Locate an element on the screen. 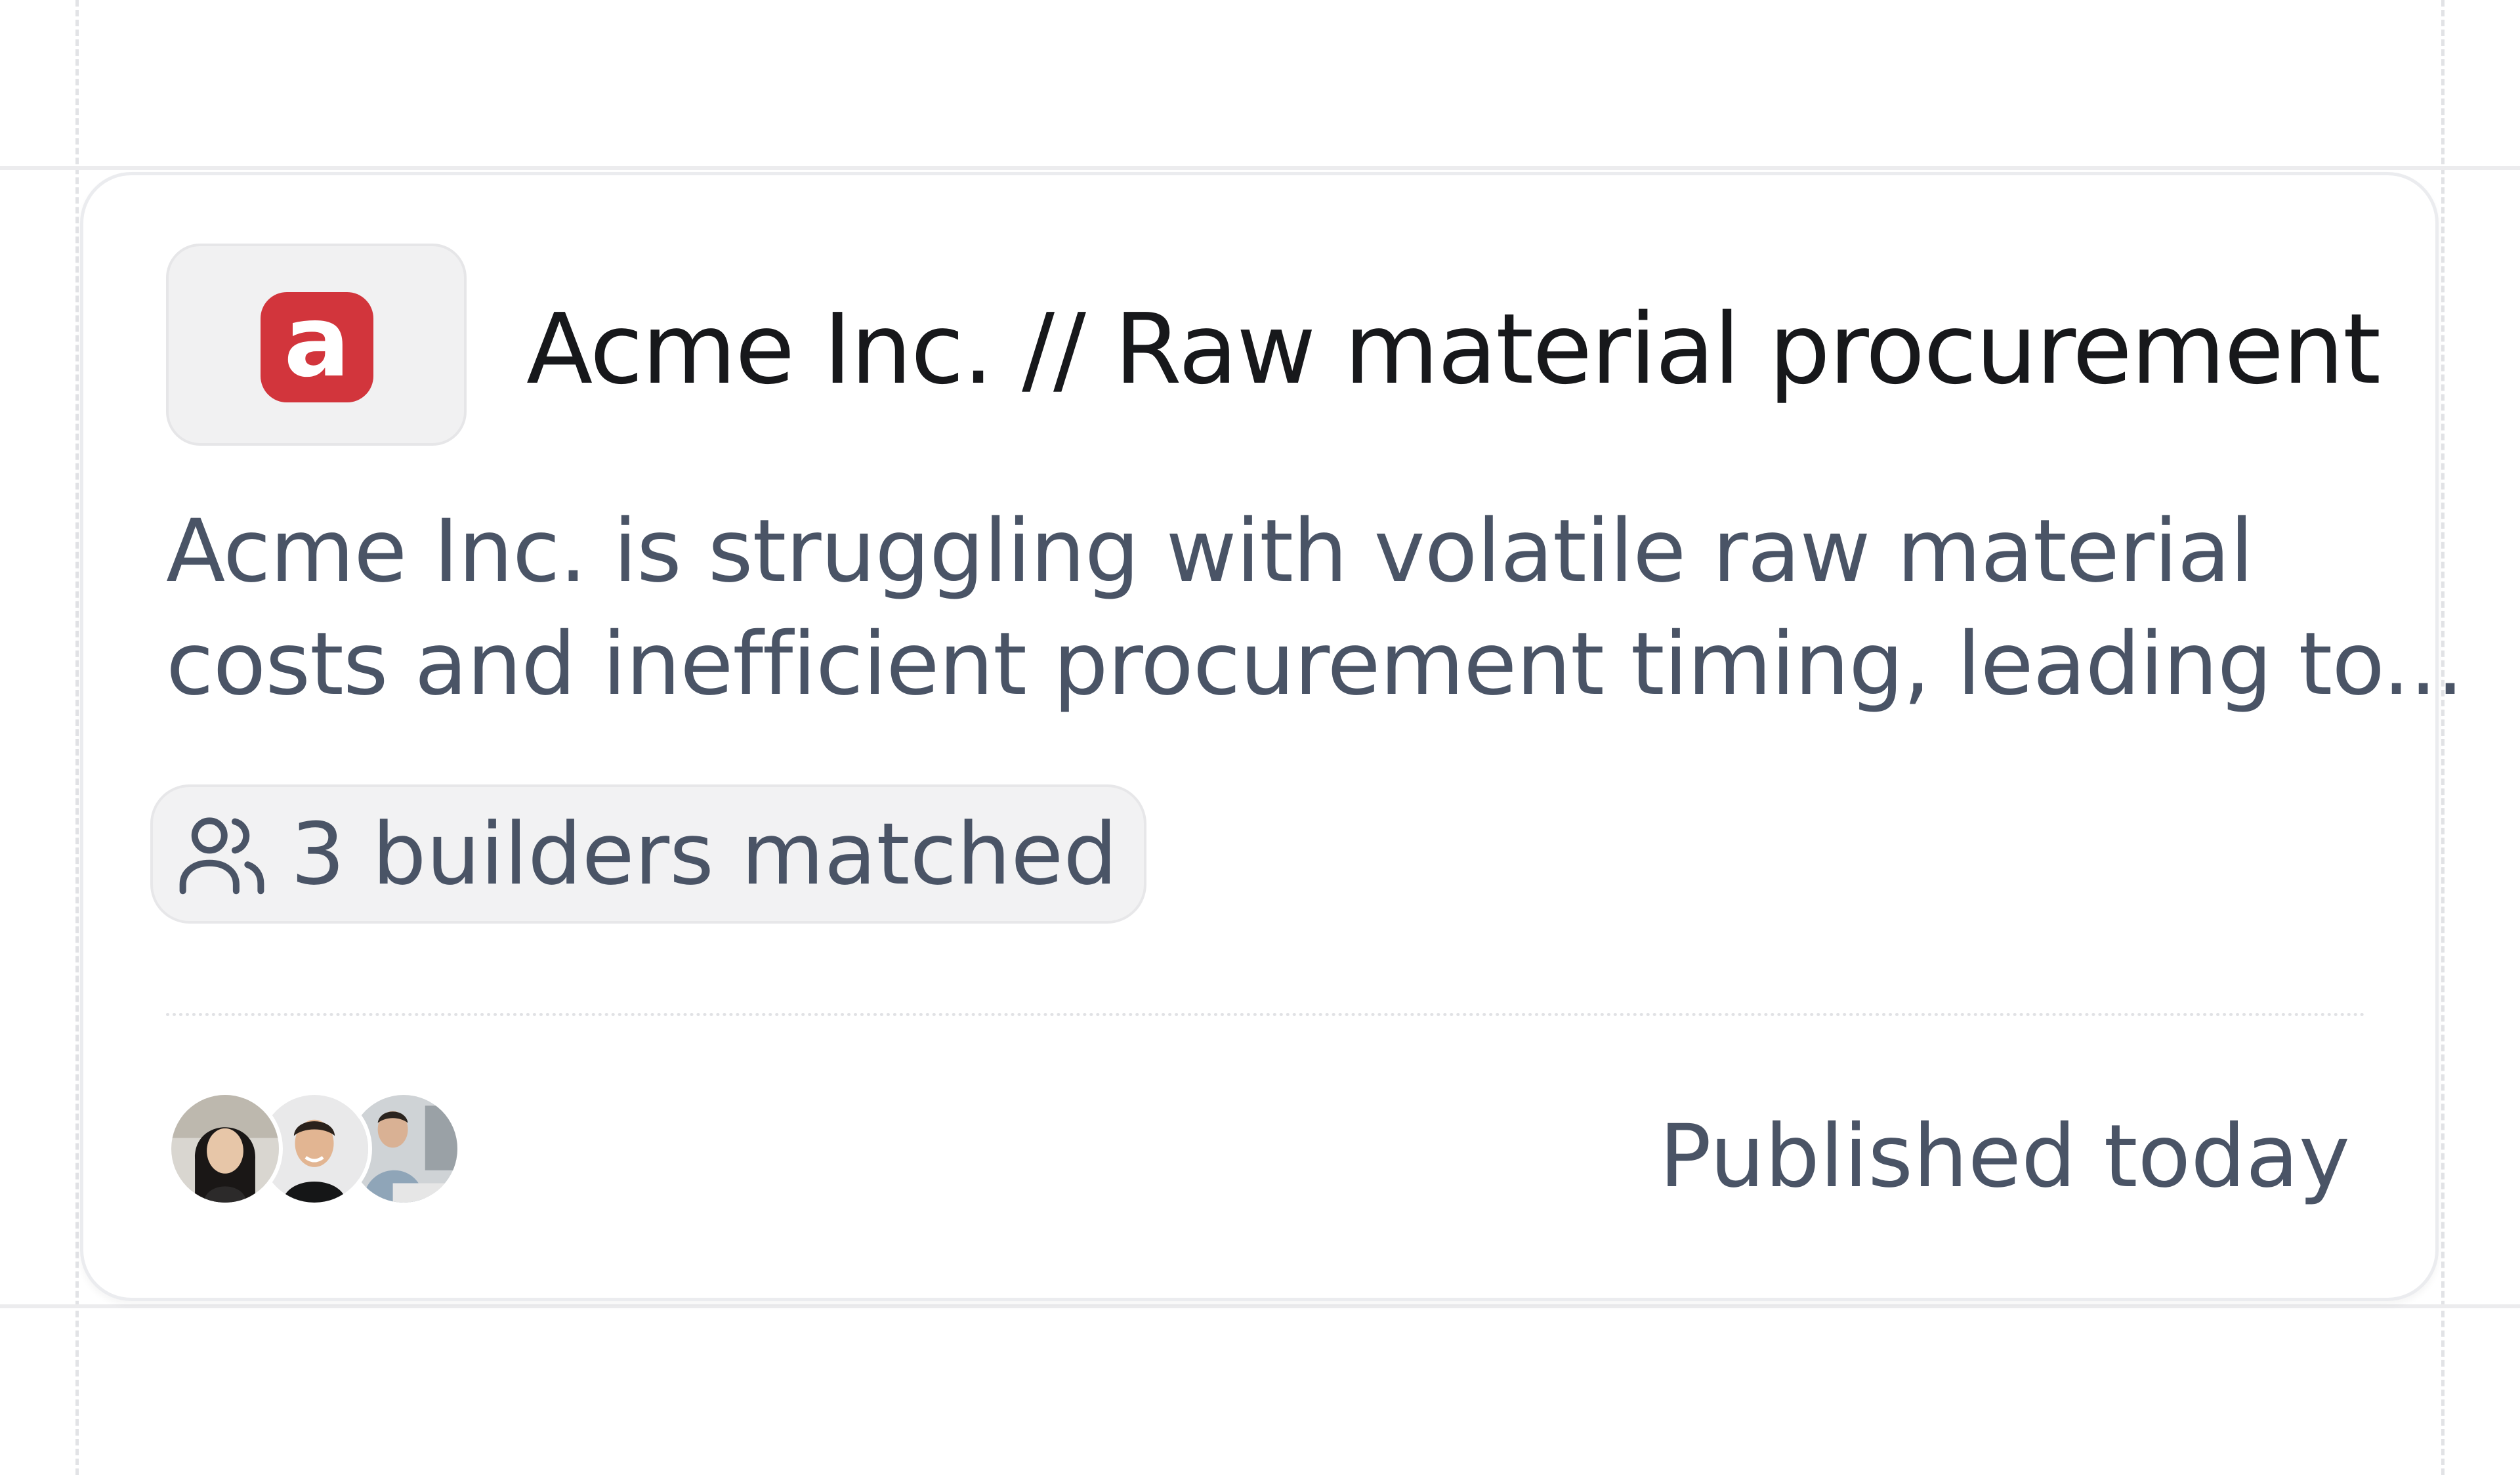 This screenshot has height=1475, width=2520. left-guide-line is located at coordinates (77, 737).